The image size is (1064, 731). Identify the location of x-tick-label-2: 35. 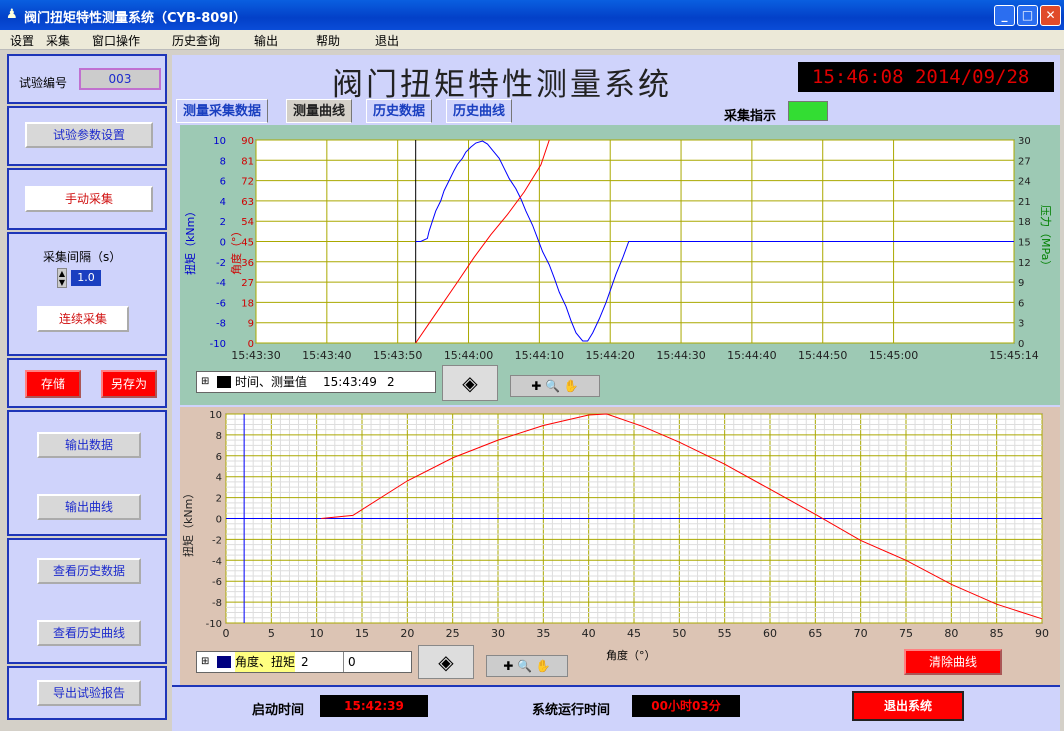
(543, 633).